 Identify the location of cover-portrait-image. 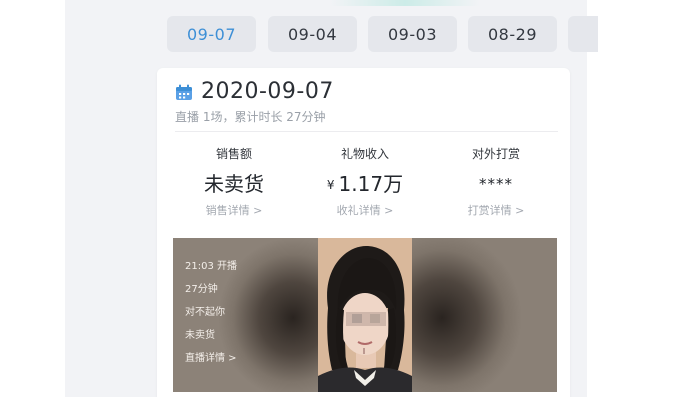
(365, 315).